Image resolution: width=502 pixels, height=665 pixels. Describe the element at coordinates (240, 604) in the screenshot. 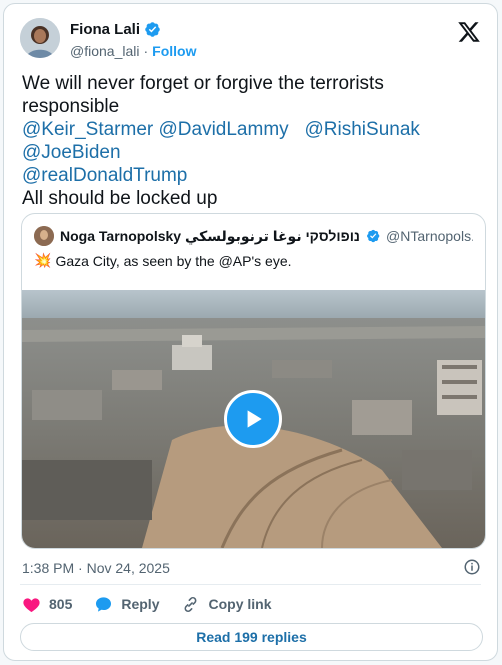

I see `copy-link-label: Copy link` at that location.